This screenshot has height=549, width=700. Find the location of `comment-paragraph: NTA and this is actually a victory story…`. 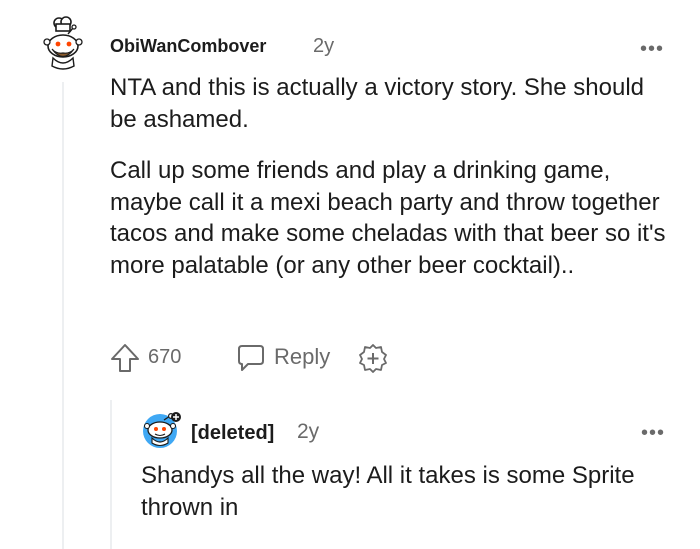

comment-paragraph: NTA and this is actually a victory story… is located at coordinates (377, 103).